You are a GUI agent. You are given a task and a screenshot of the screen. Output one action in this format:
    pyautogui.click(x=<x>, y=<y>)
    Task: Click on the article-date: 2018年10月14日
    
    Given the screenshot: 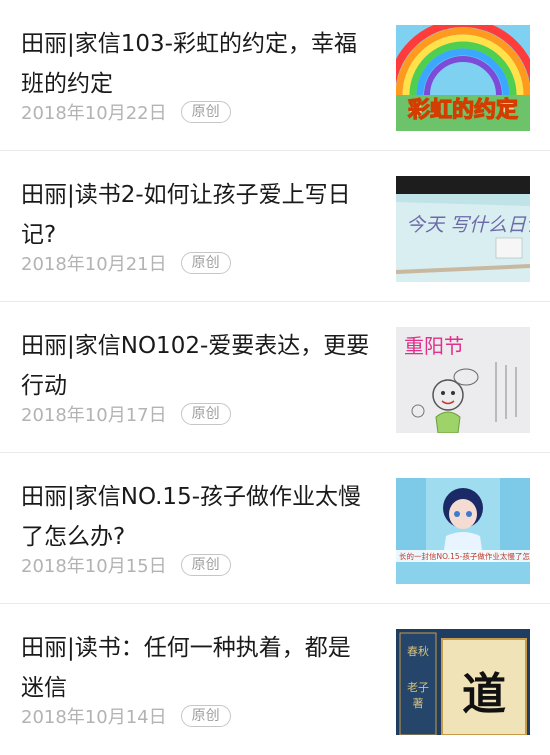 What is the action you would take?
    pyautogui.click(x=94, y=717)
    